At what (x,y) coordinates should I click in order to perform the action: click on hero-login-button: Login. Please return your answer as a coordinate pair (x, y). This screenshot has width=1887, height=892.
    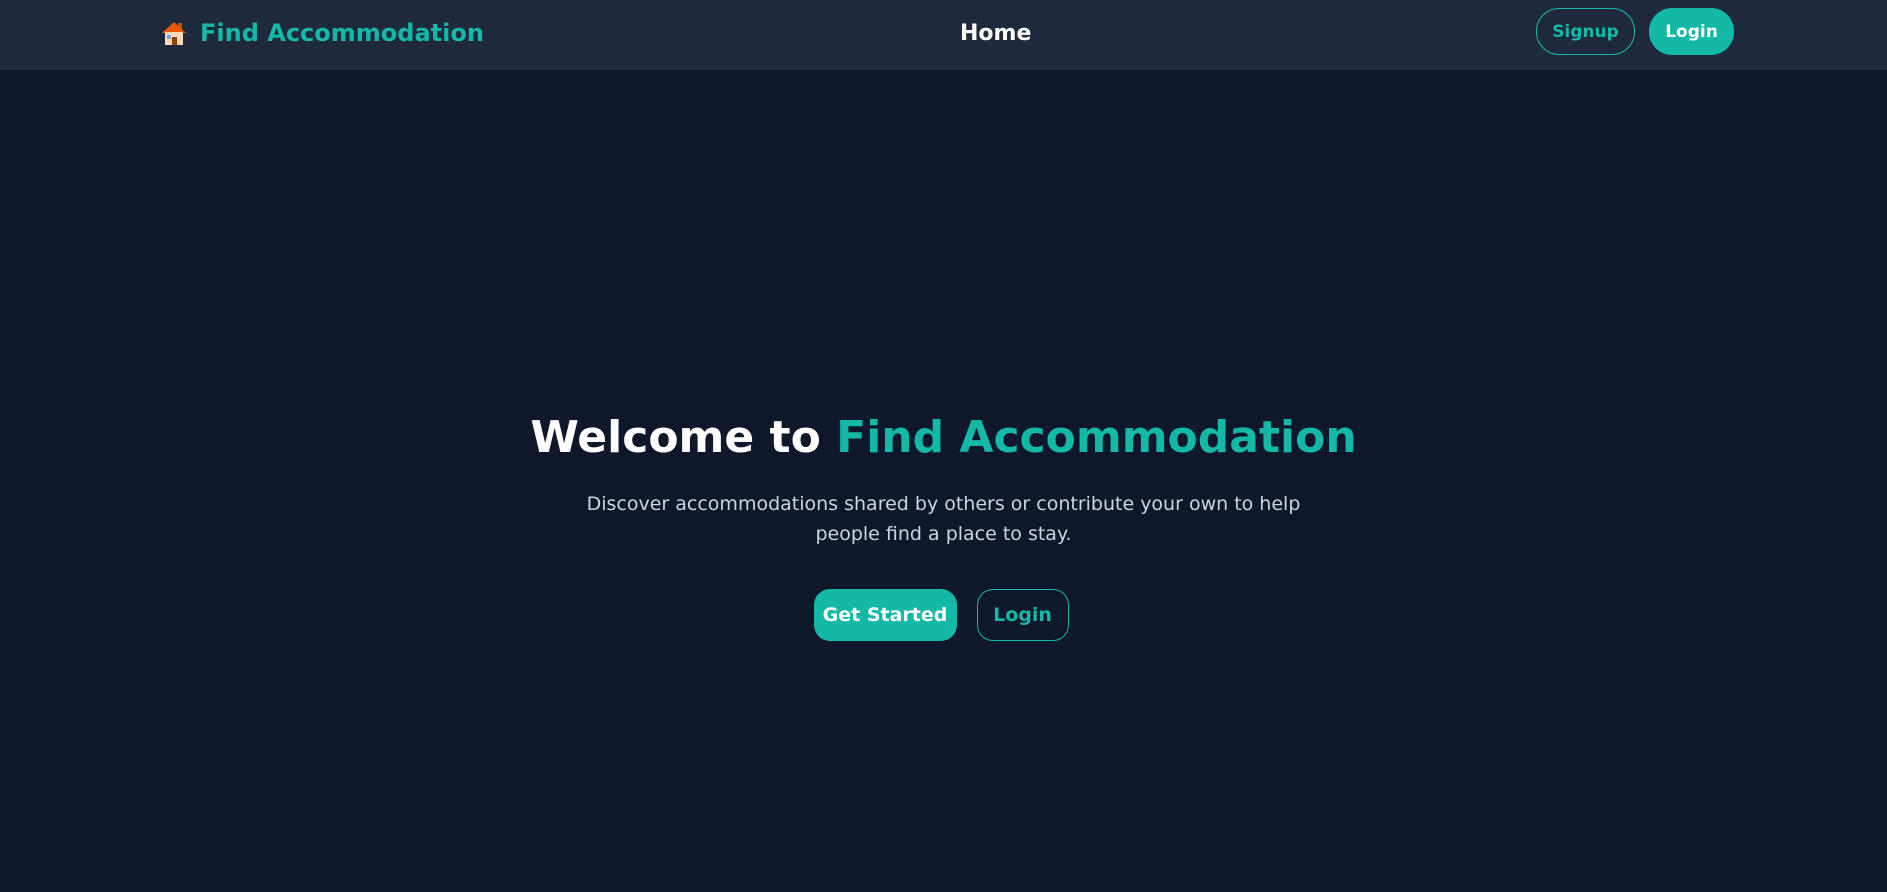
    Looking at the image, I should click on (1022, 615).